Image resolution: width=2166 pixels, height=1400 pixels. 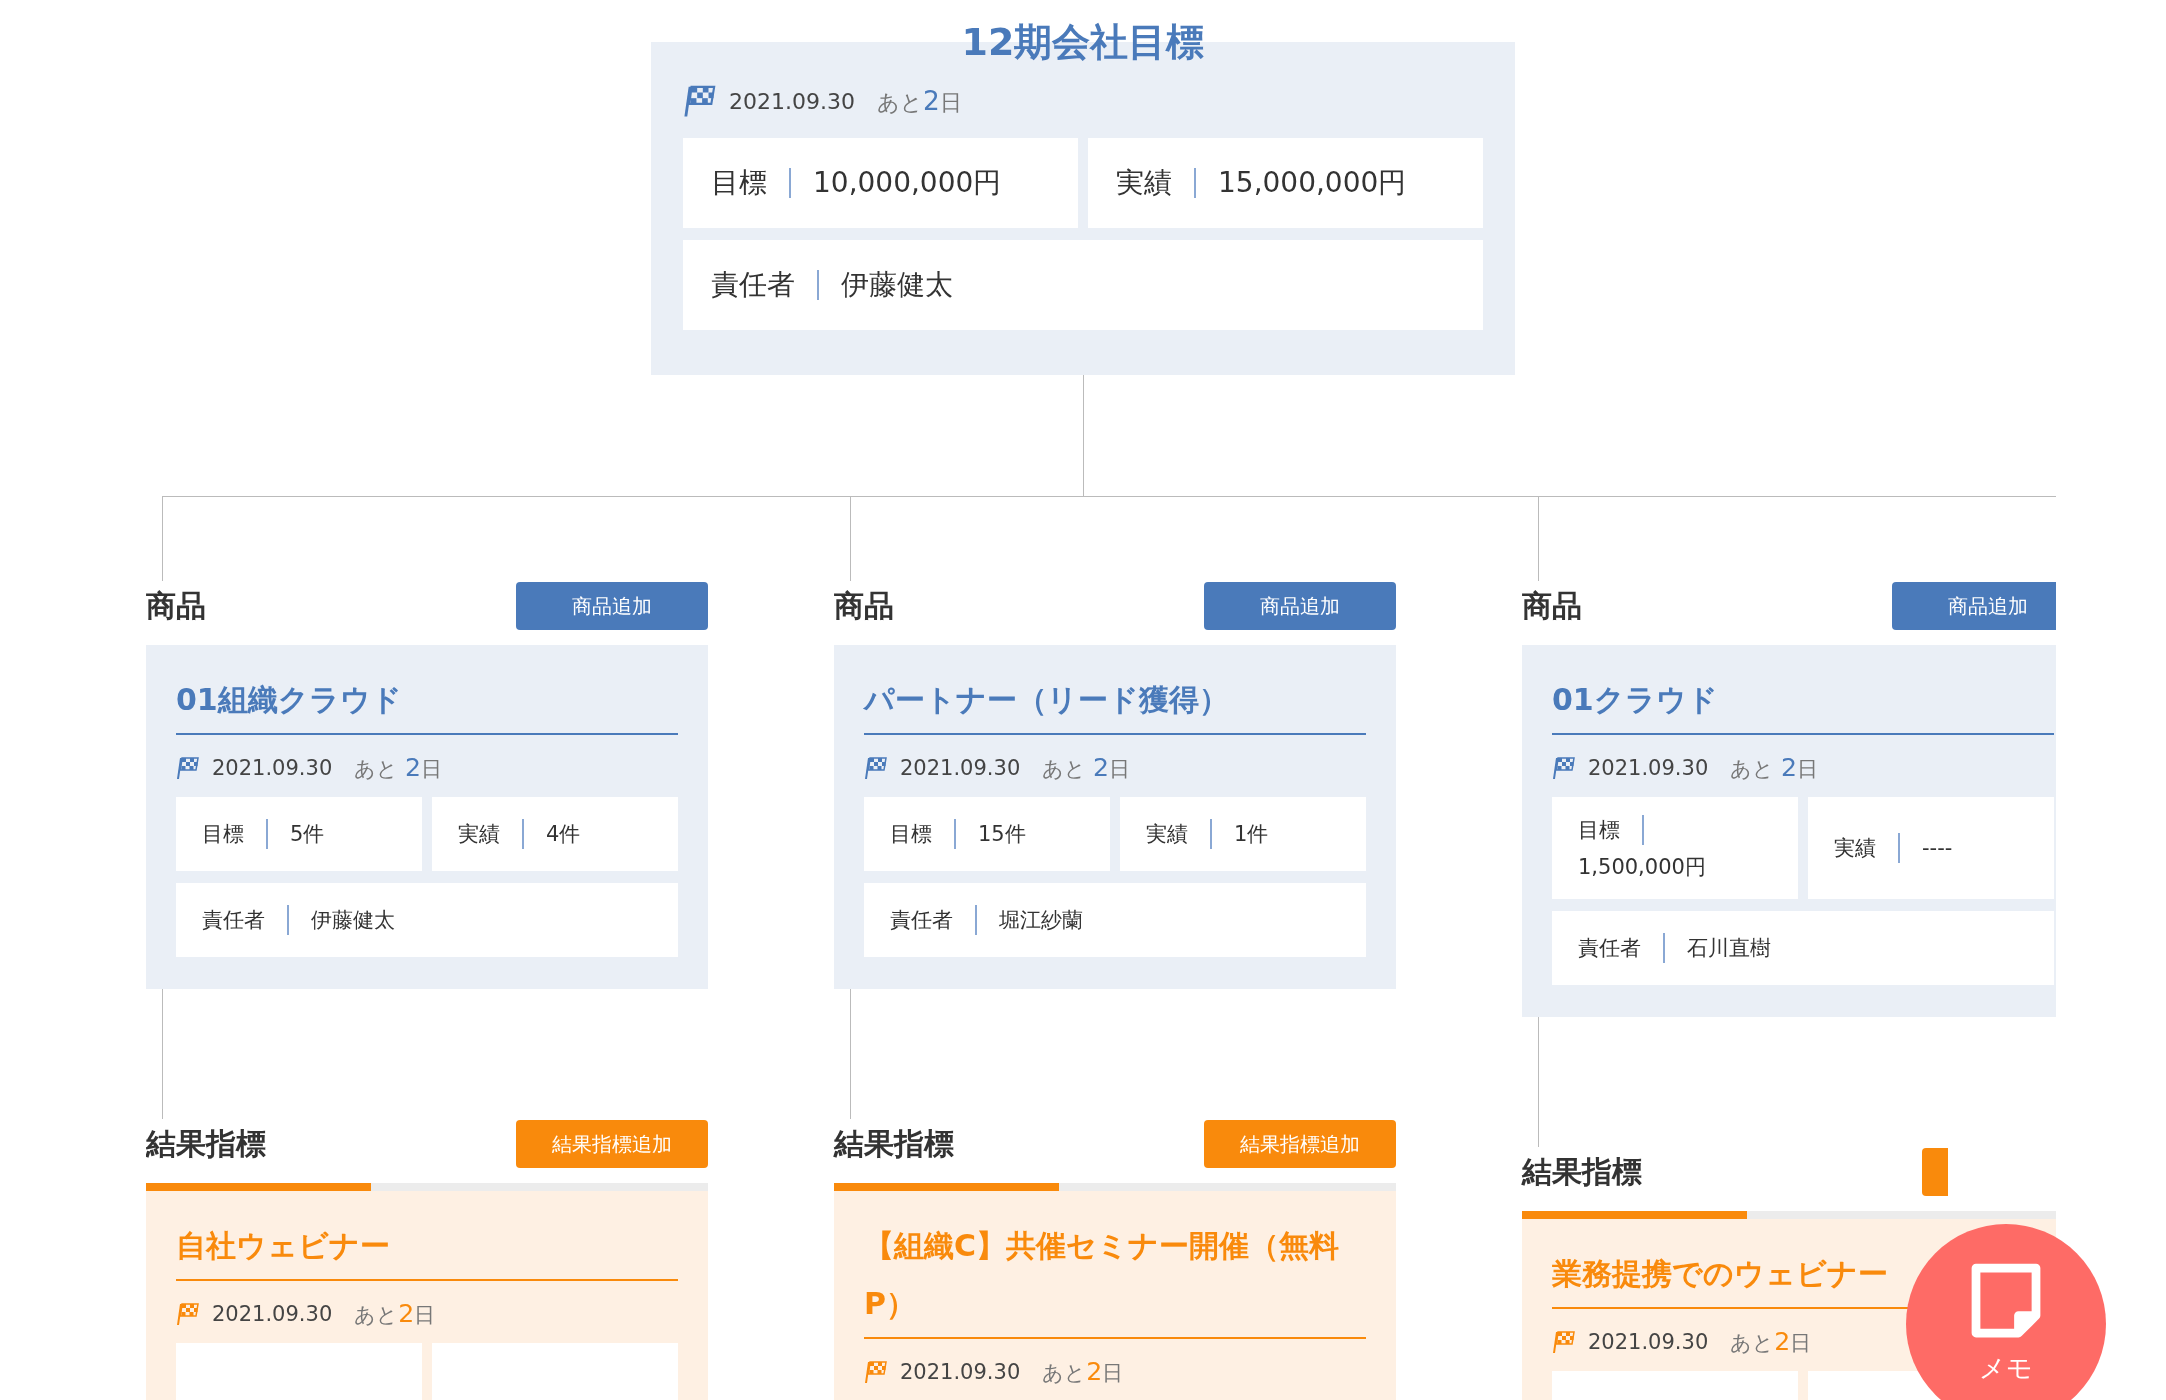 What do you see at coordinates (1729, 948) in the screenshot?
I see `owner-name: 石川直樹` at bounding box center [1729, 948].